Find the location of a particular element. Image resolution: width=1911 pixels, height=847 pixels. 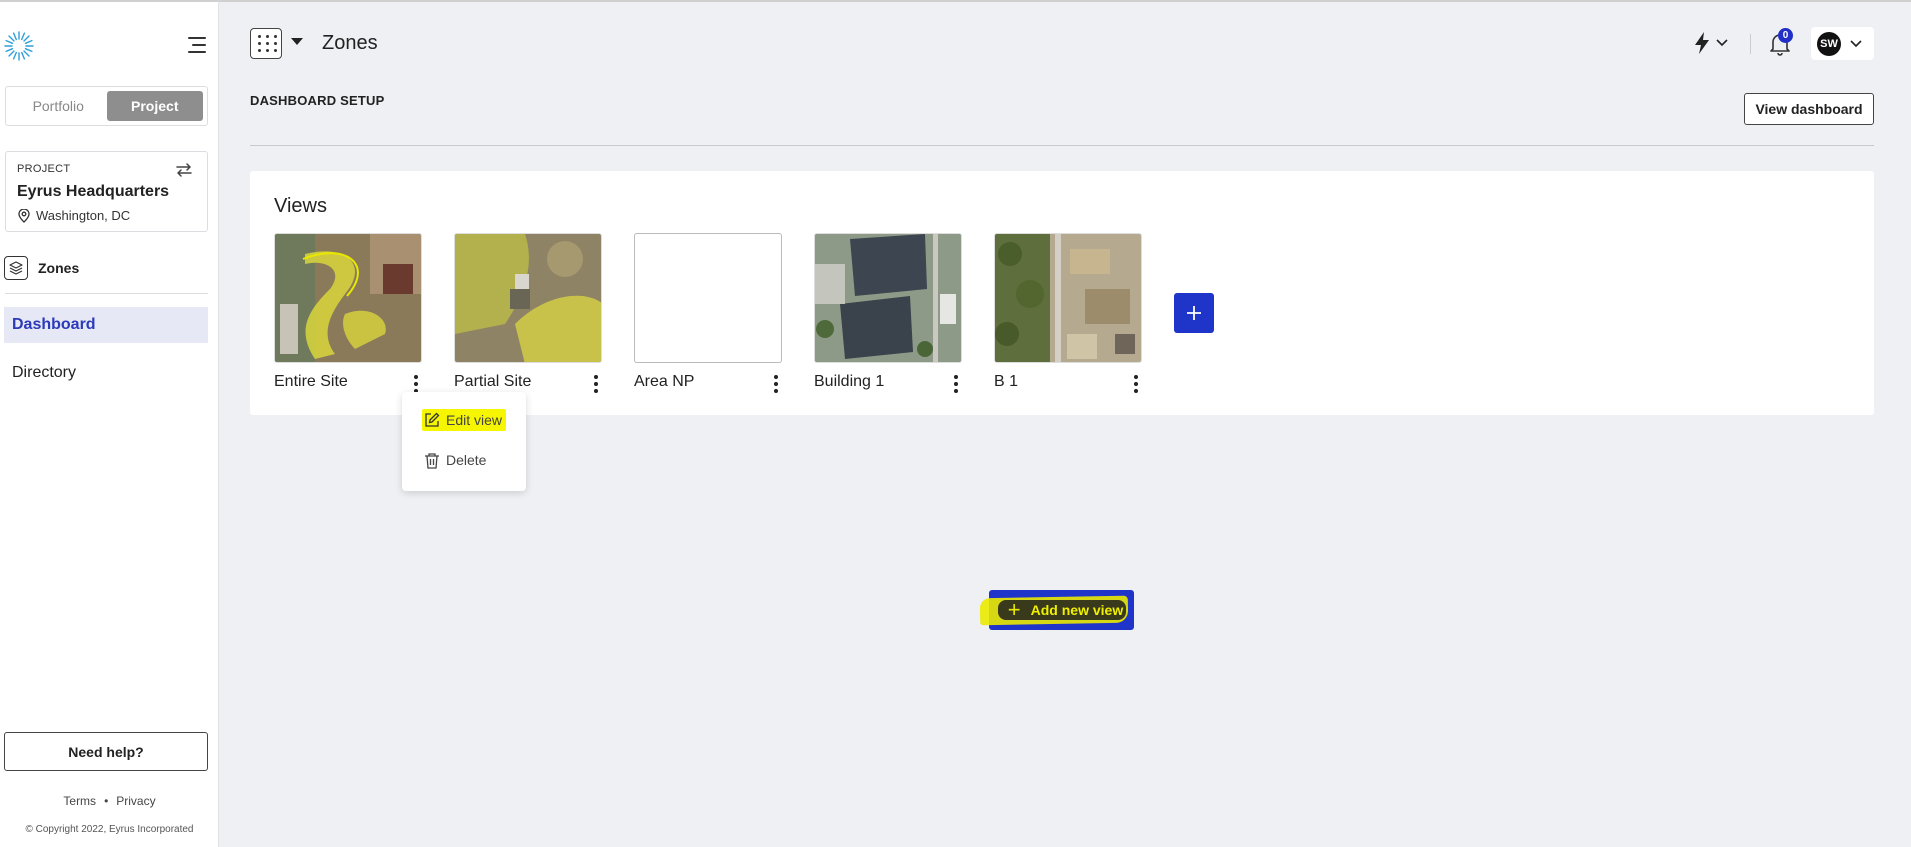

eyrus-logo is located at coordinates (19, 46).